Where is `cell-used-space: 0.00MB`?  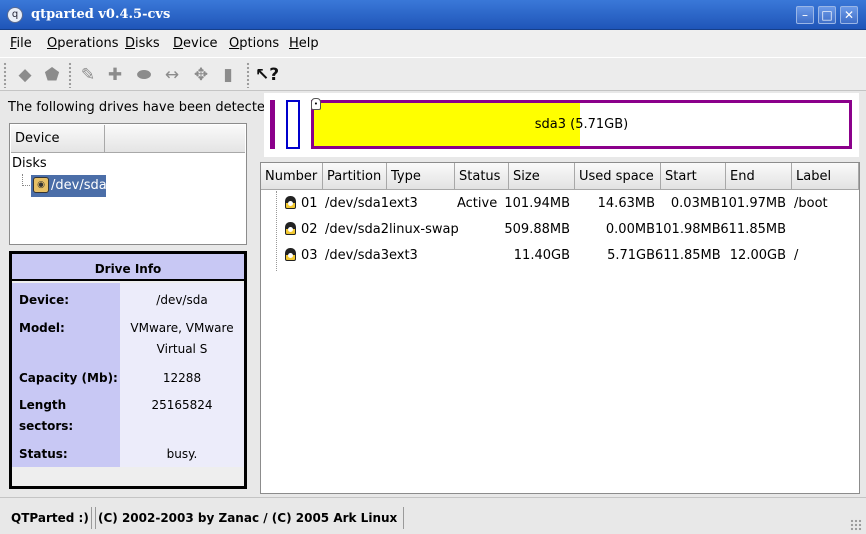 cell-used-space: 0.00MB is located at coordinates (630, 229).